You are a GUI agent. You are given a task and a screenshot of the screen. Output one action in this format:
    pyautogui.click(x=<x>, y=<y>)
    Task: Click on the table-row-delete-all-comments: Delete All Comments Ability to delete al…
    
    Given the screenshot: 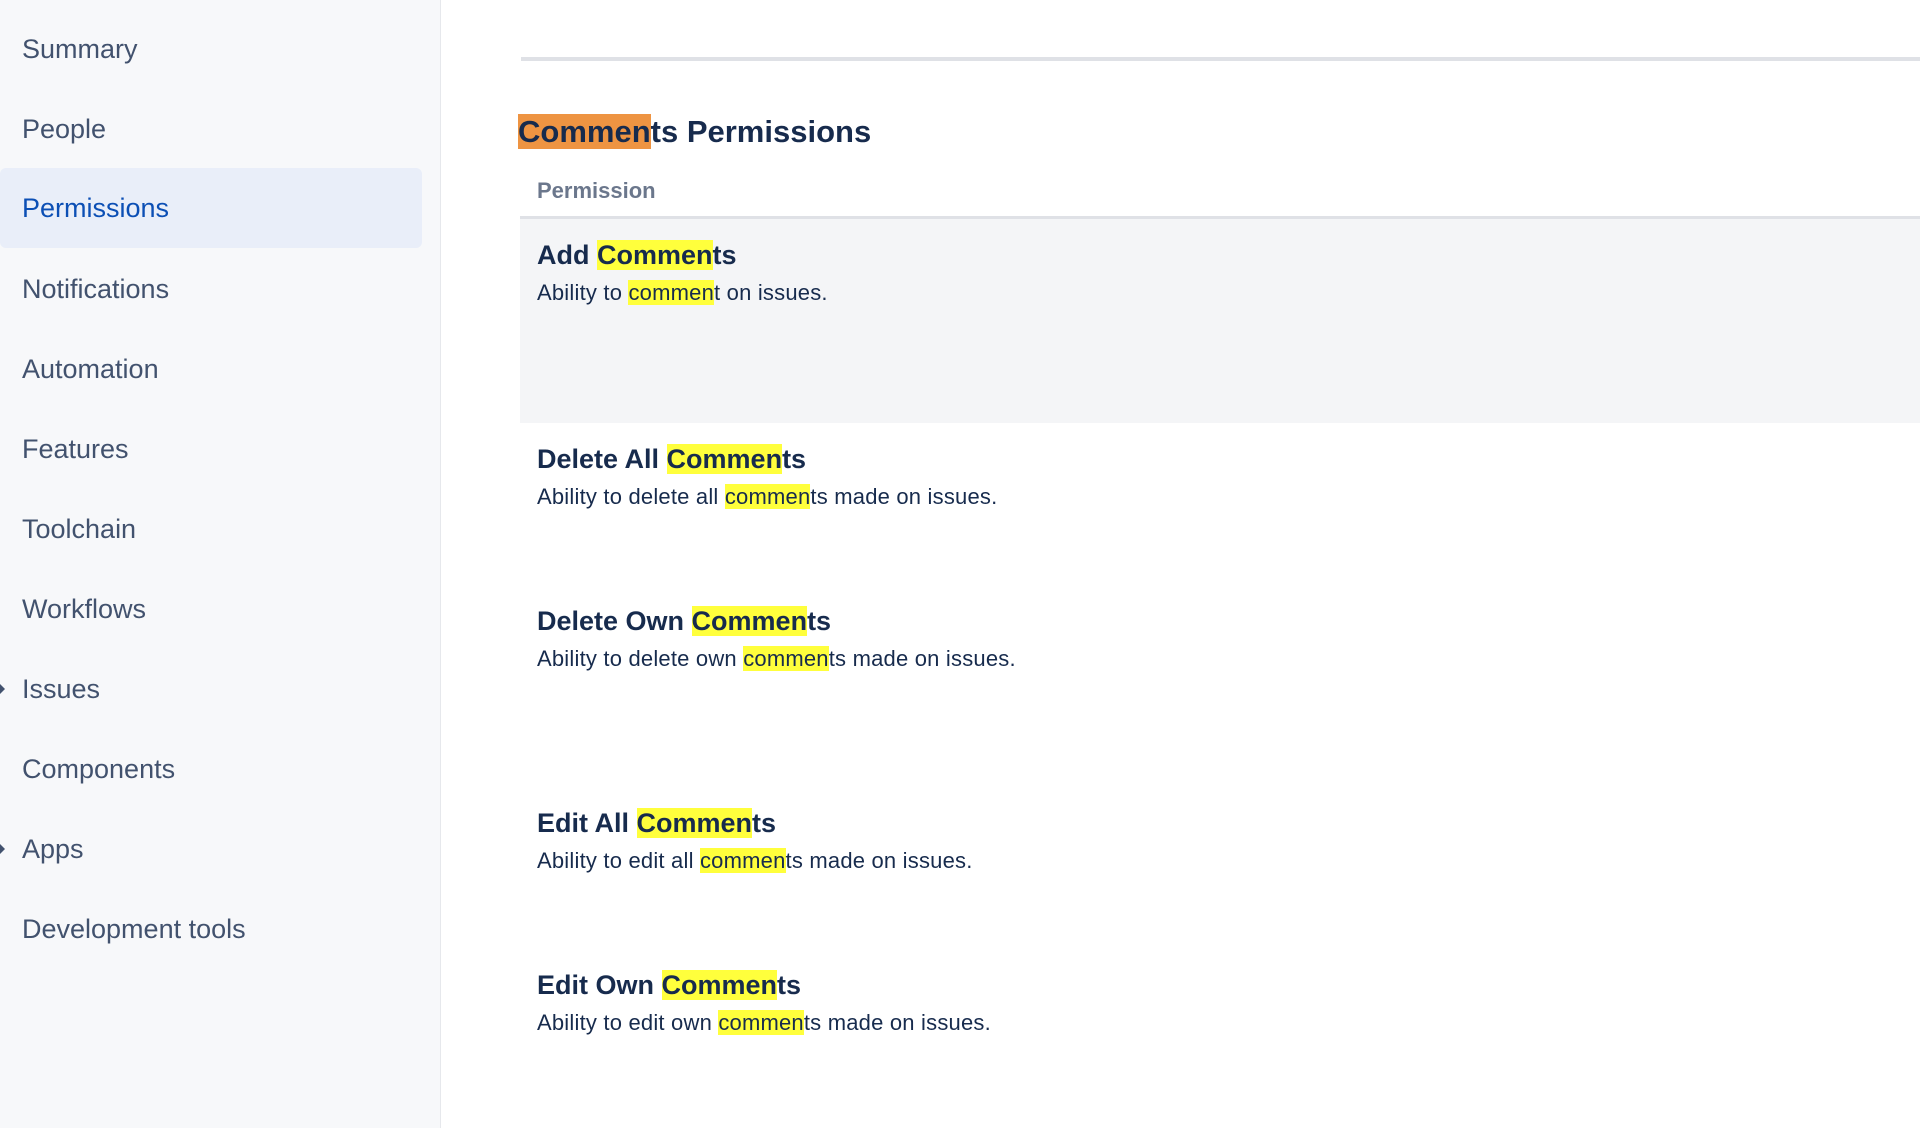 What is the action you would take?
    pyautogui.click(x=1220, y=504)
    